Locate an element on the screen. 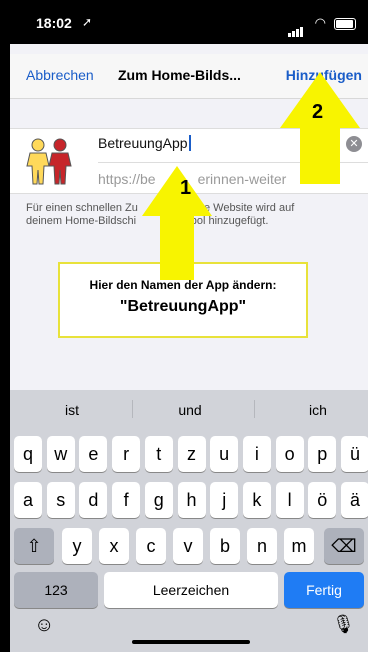 The image size is (368, 652). key-i: i is located at coordinates (256, 454).